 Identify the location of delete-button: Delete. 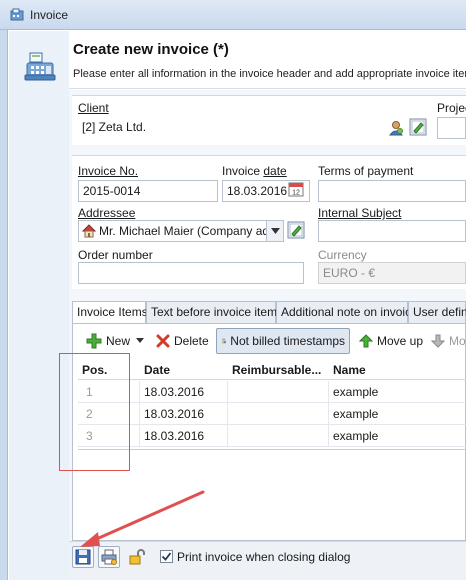
(182, 341).